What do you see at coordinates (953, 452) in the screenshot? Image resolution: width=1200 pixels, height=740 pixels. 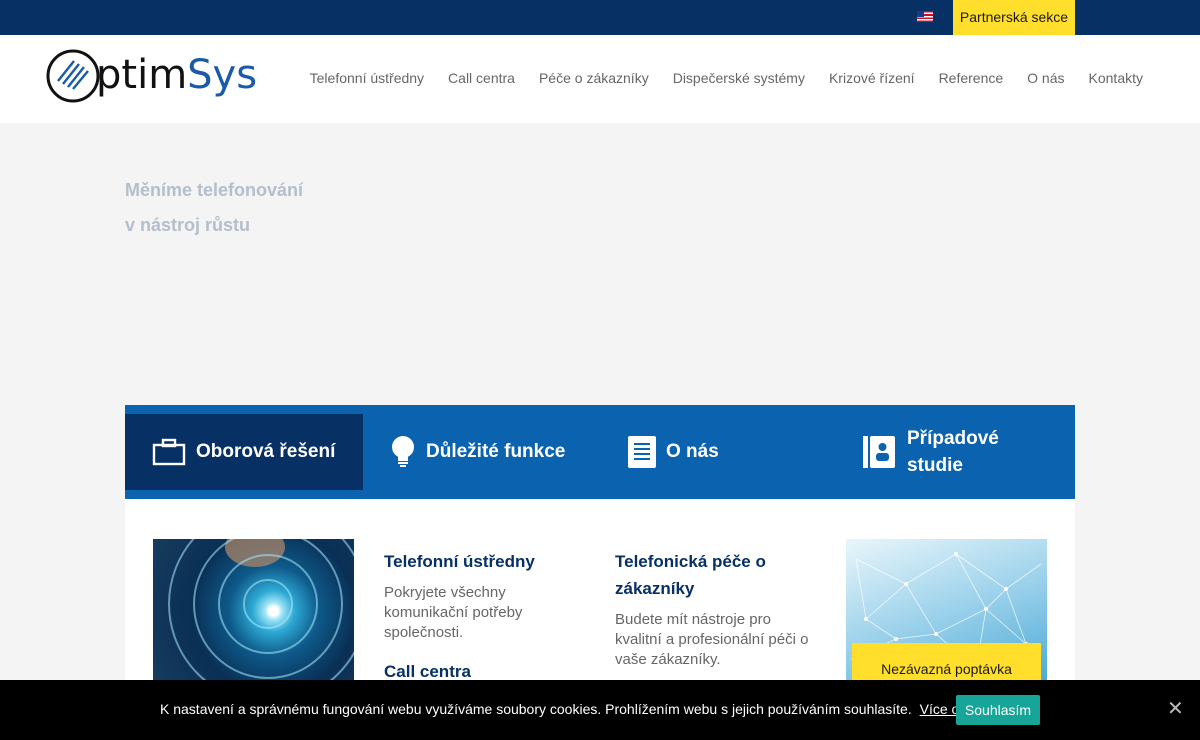 I see `tab-label: Případové studie` at bounding box center [953, 452].